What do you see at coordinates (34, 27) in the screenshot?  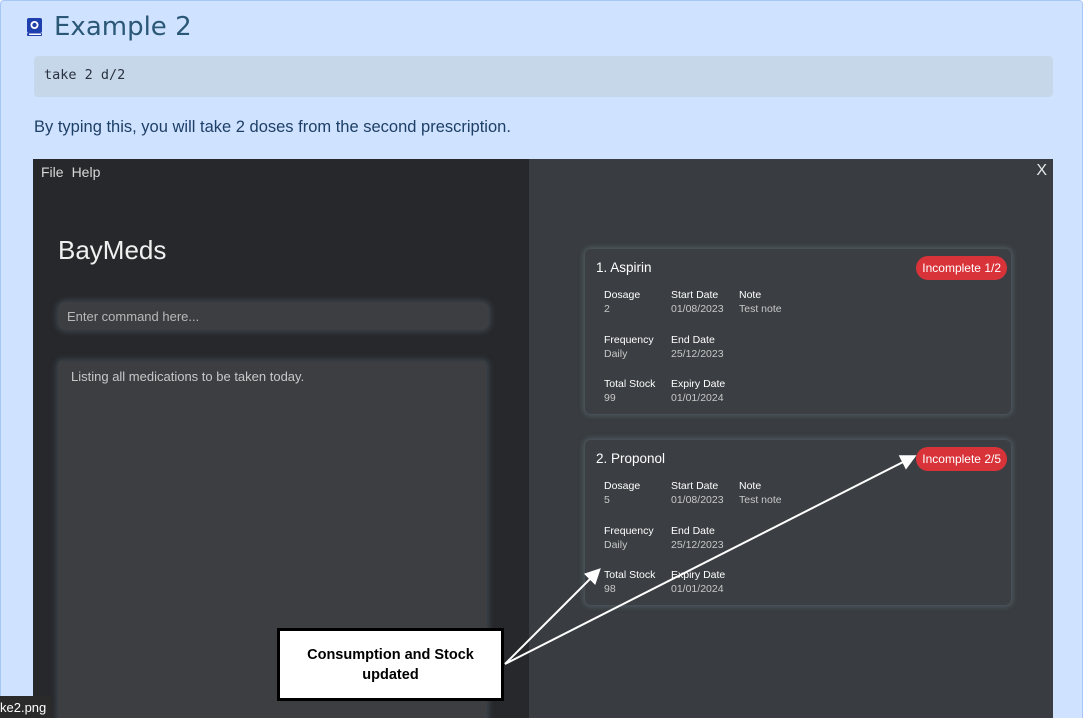 I see `book-icon` at bounding box center [34, 27].